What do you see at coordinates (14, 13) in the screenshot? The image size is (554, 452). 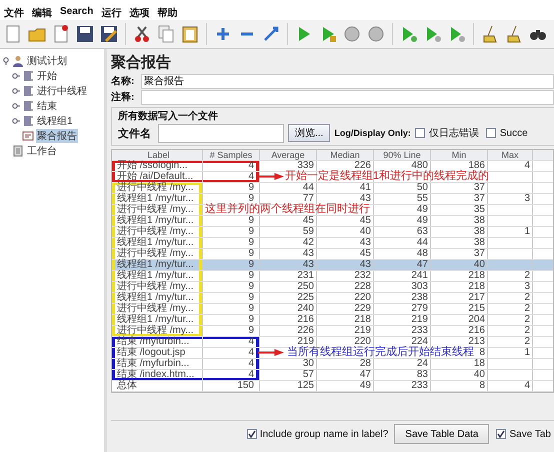 I see `menu-item: 文件` at bounding box center [14, 13].